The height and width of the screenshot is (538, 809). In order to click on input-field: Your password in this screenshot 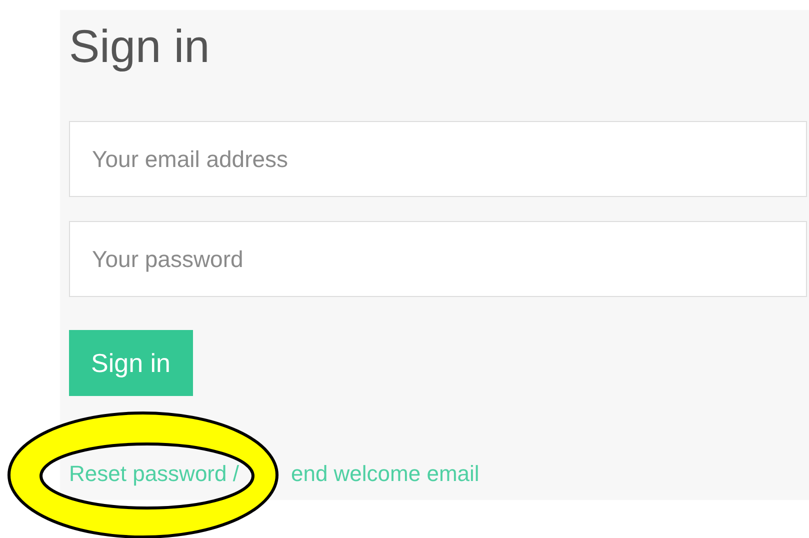, I will do `click(438, 259)`.